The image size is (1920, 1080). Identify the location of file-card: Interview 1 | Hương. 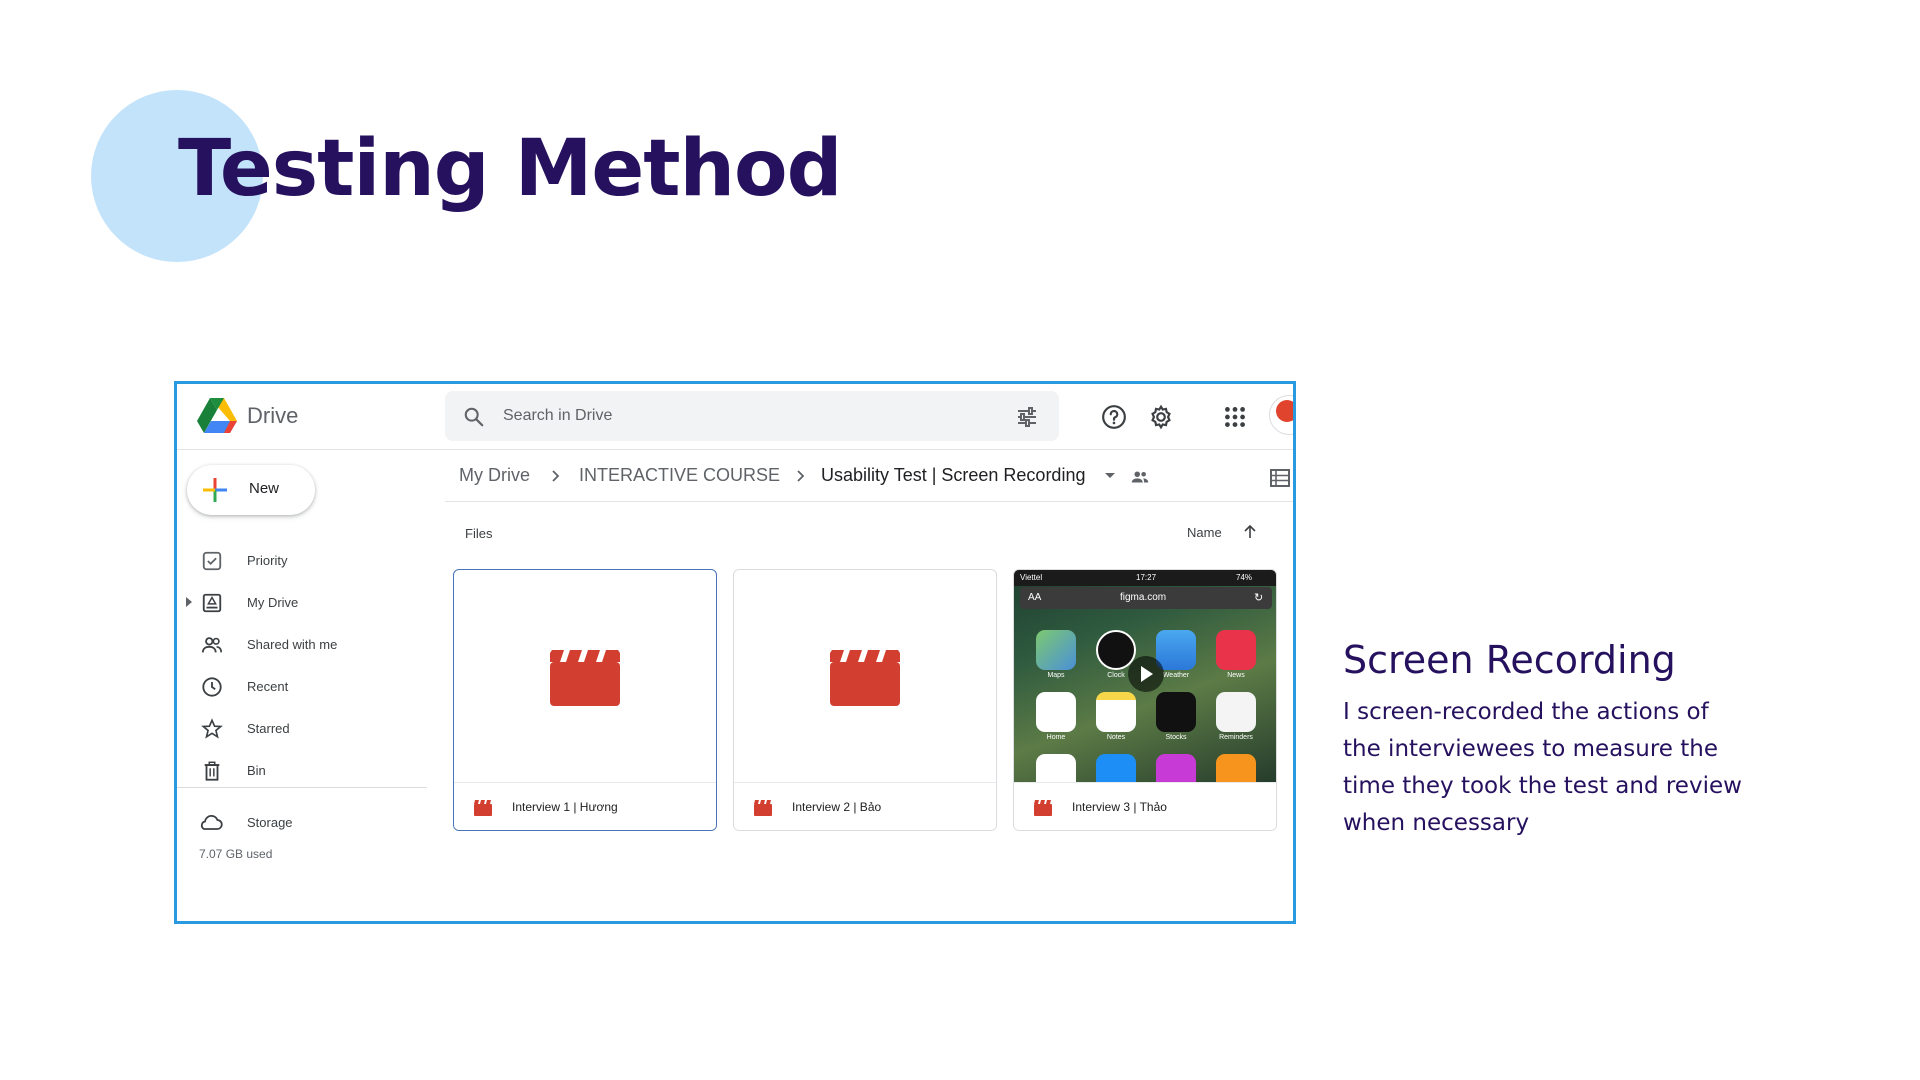
(585, 700).